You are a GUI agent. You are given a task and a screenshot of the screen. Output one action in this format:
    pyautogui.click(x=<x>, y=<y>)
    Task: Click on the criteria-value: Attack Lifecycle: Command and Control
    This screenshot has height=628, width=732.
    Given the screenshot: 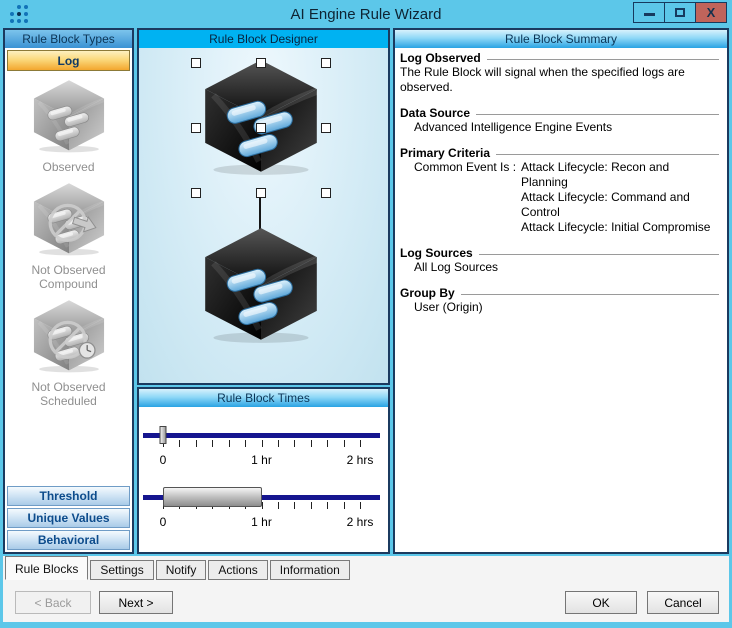 What is the action you would take?
    pyautogui.click(x=605, y=204)
    